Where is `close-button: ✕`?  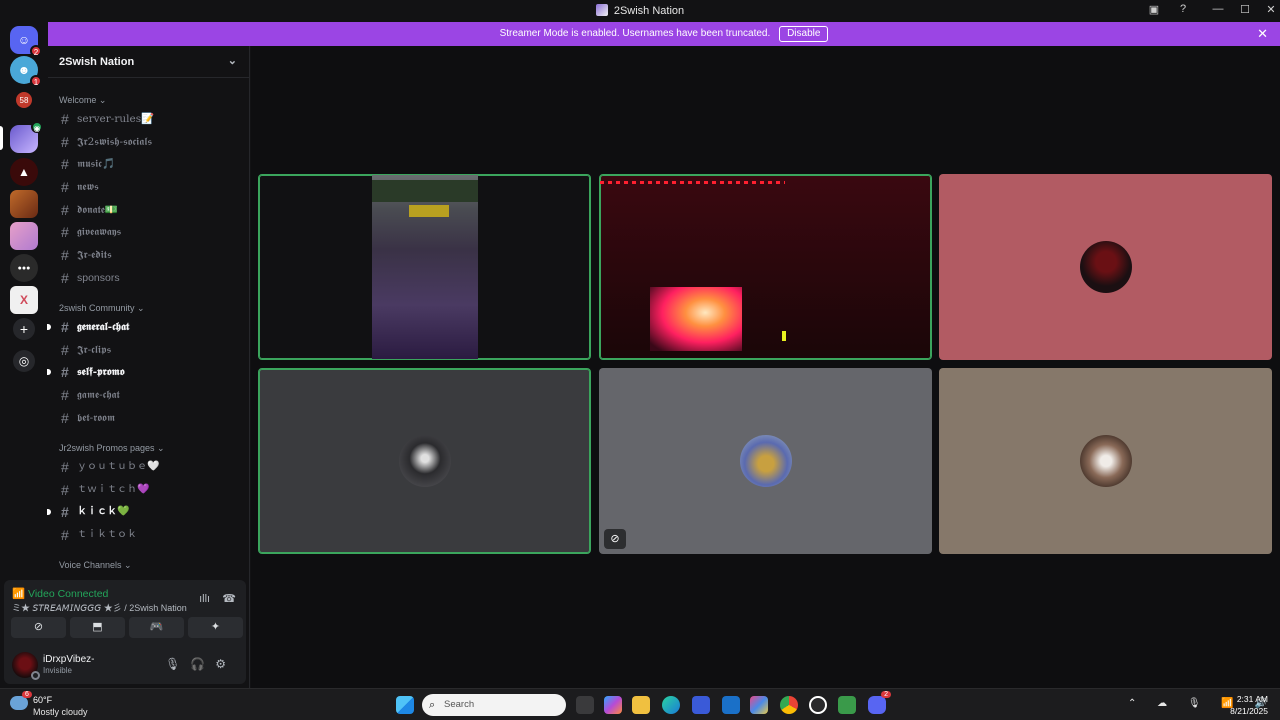
close-button: ✕ is located at coordinates (1271, 9).